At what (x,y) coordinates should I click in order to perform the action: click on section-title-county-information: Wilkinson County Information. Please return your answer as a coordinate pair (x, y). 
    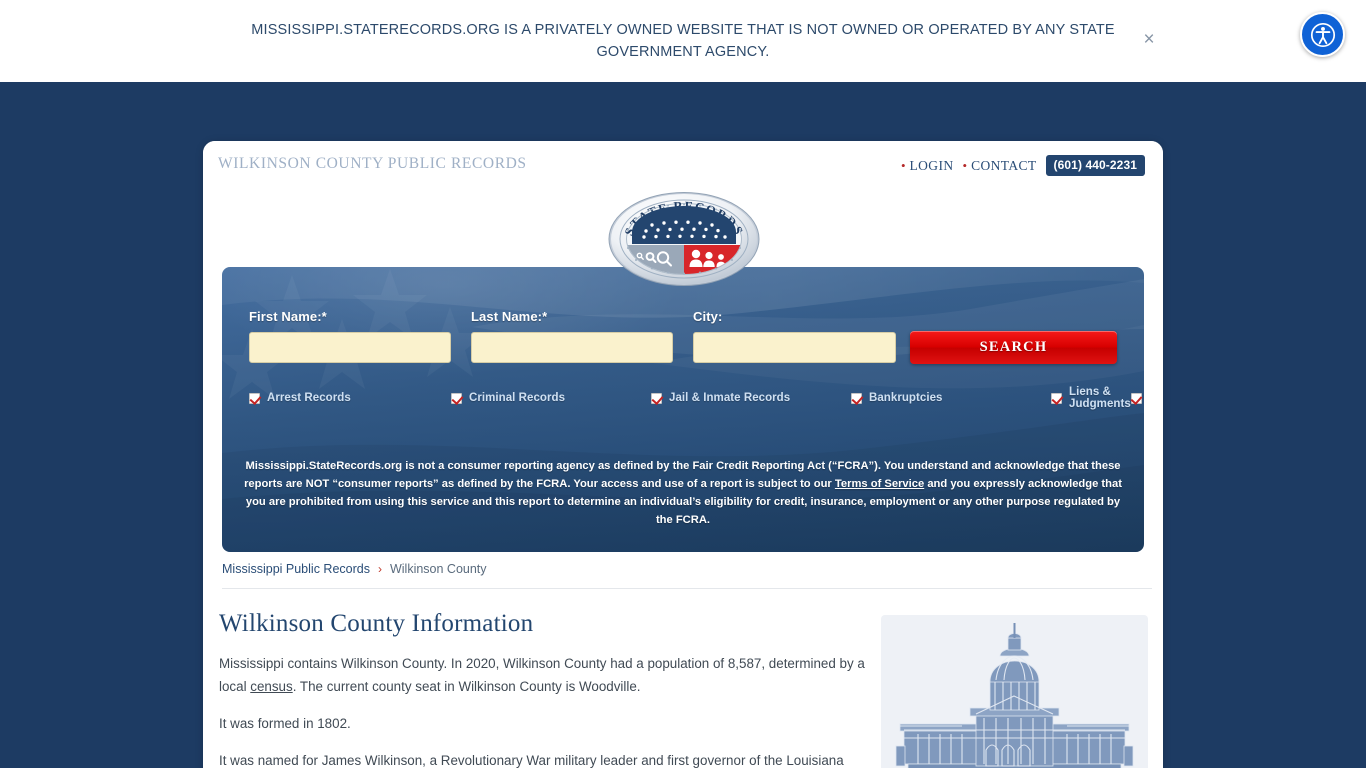
    Looking at the image, I should click on (376, 623).